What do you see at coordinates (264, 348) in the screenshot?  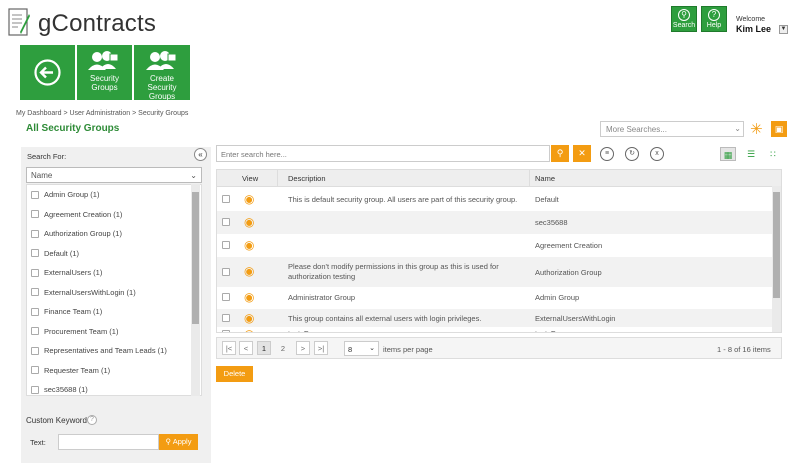 I see `page-1-button: 1` at bounding box center [264, 348].